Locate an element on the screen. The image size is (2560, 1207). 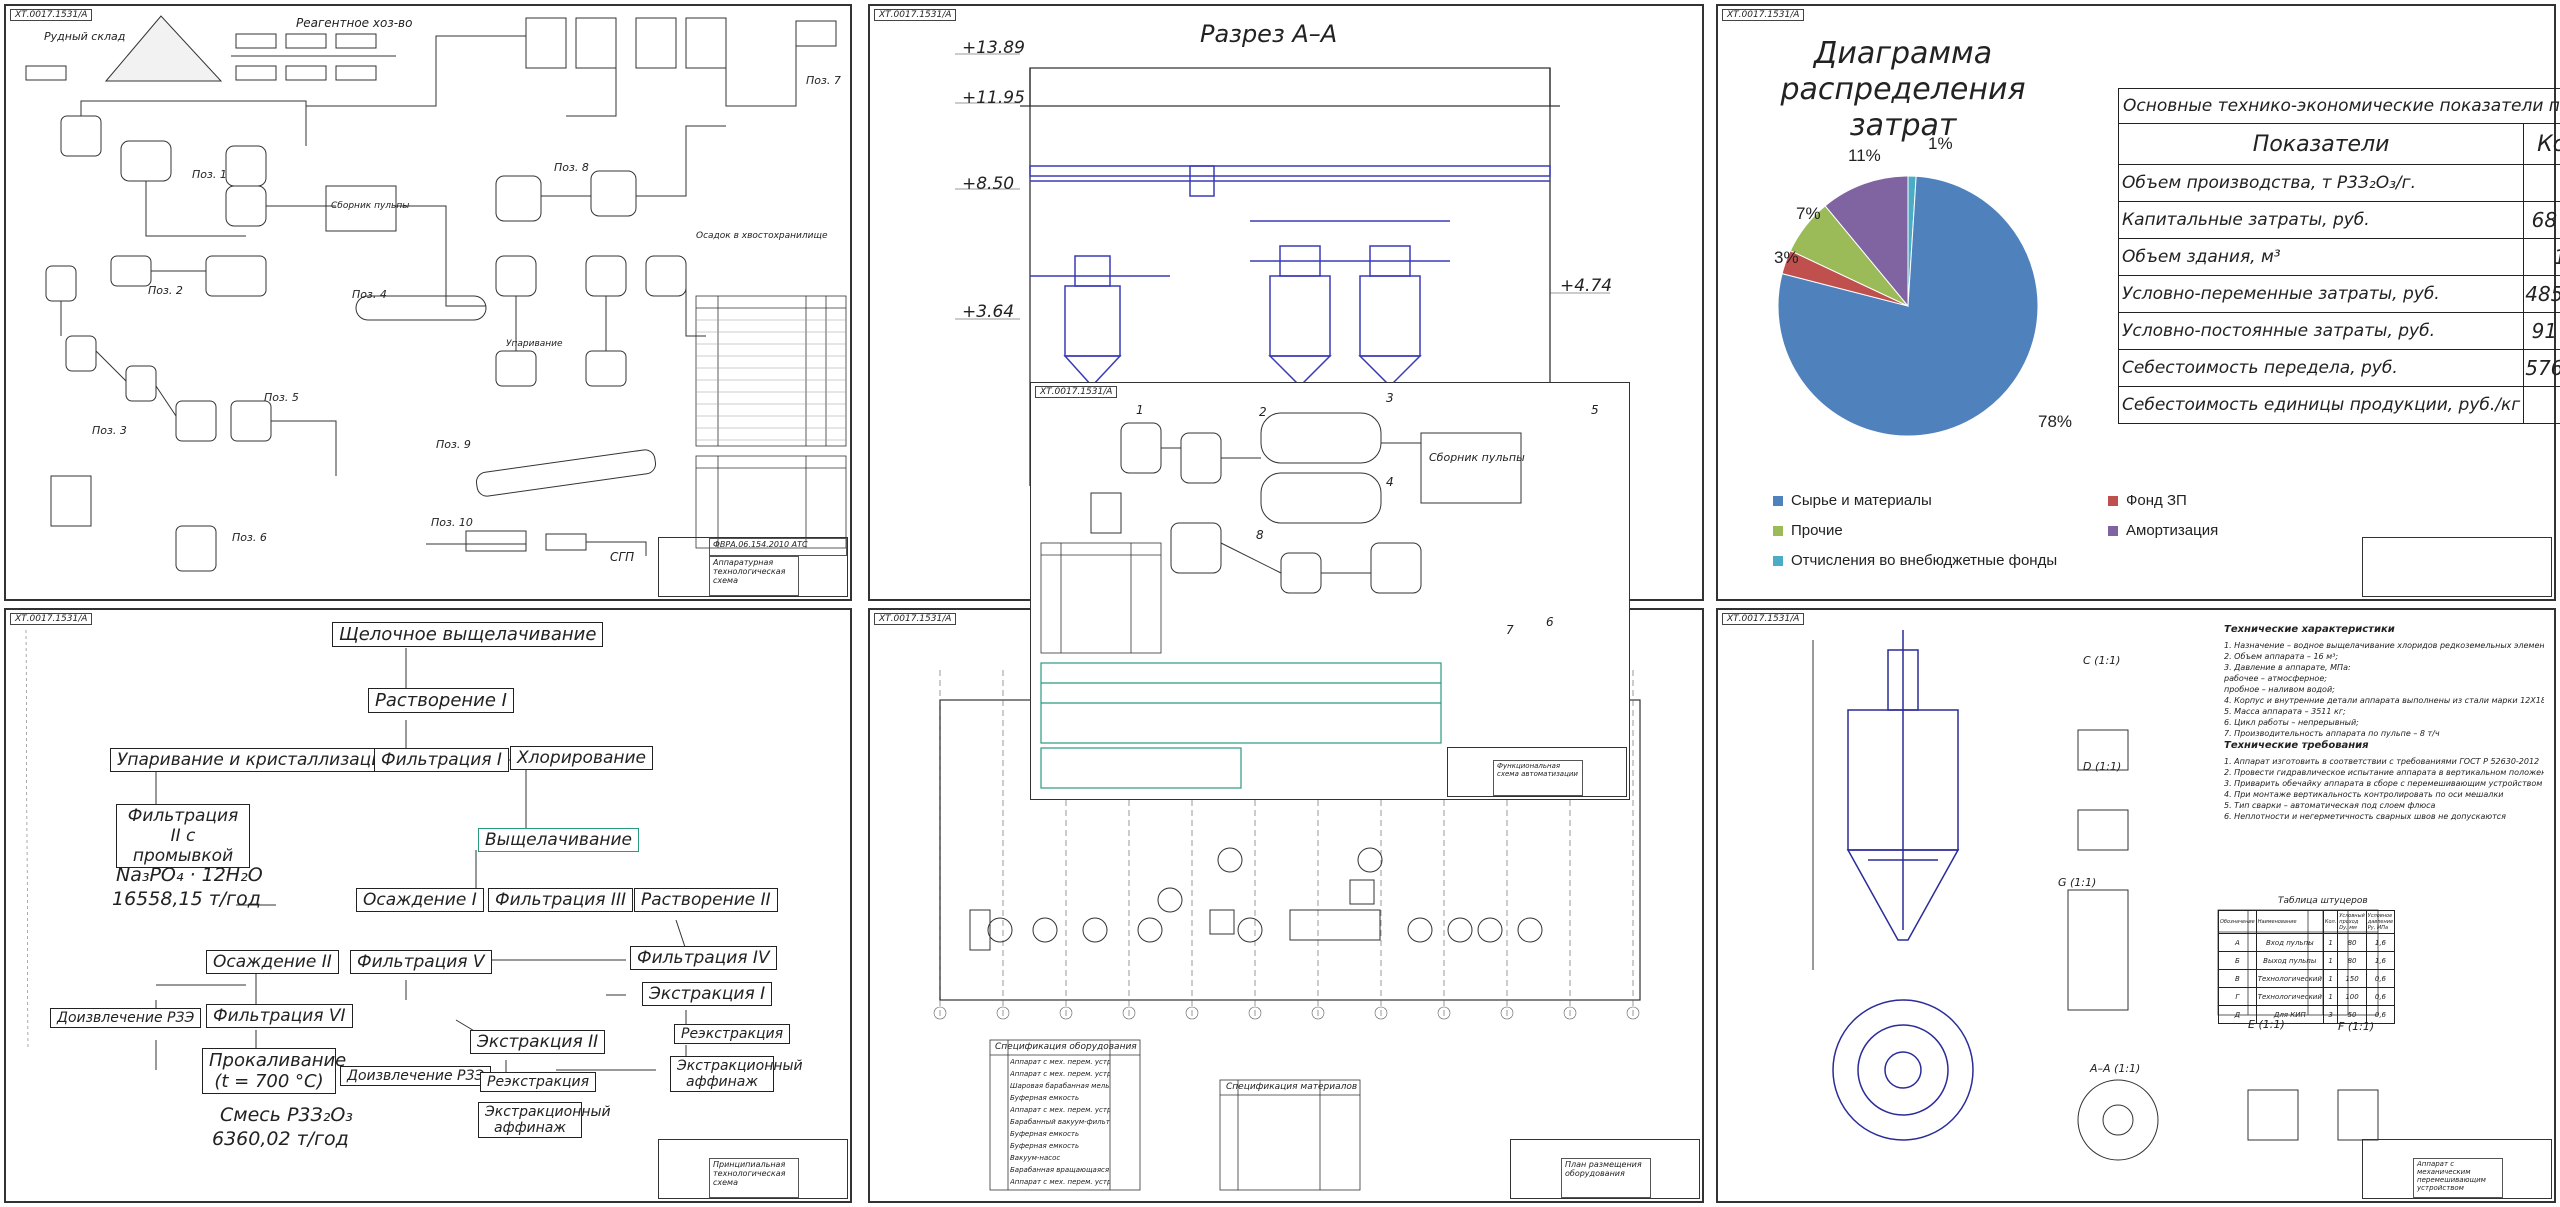
nozzle-cell: Г is located at coordinates (2237, 996).